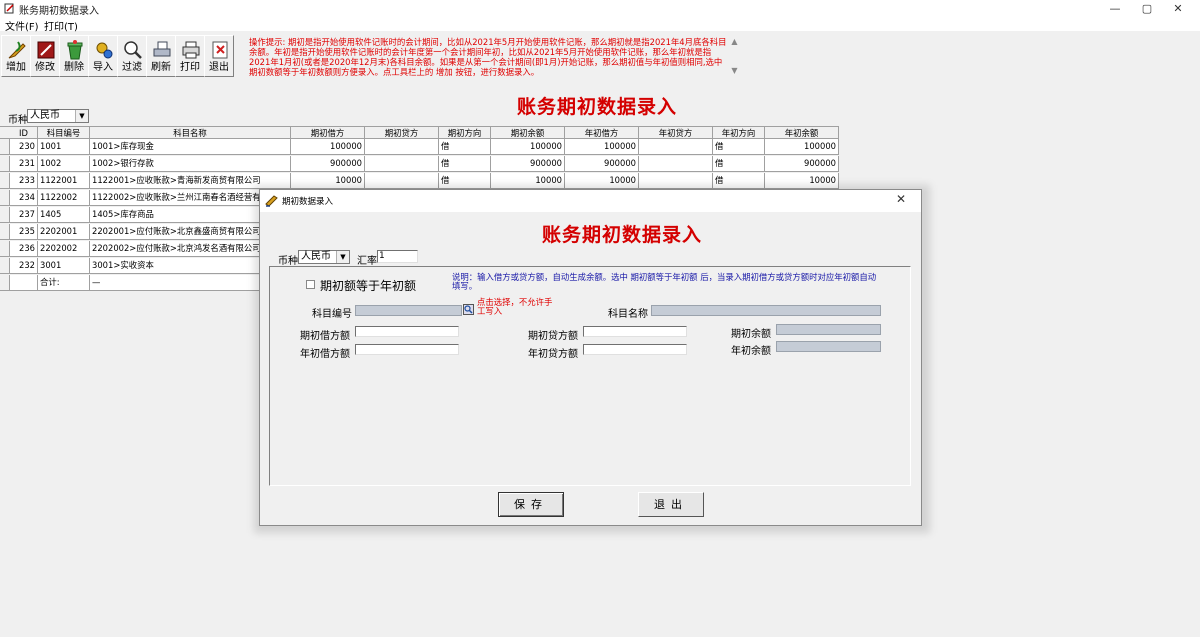 Image resolution: width=1200 pixels, height=637 pixels. What do you see at coordinates (901, 199) in the screenshot?
I see `dialog-close-icon: ✕` at bounding box center [901, 199].